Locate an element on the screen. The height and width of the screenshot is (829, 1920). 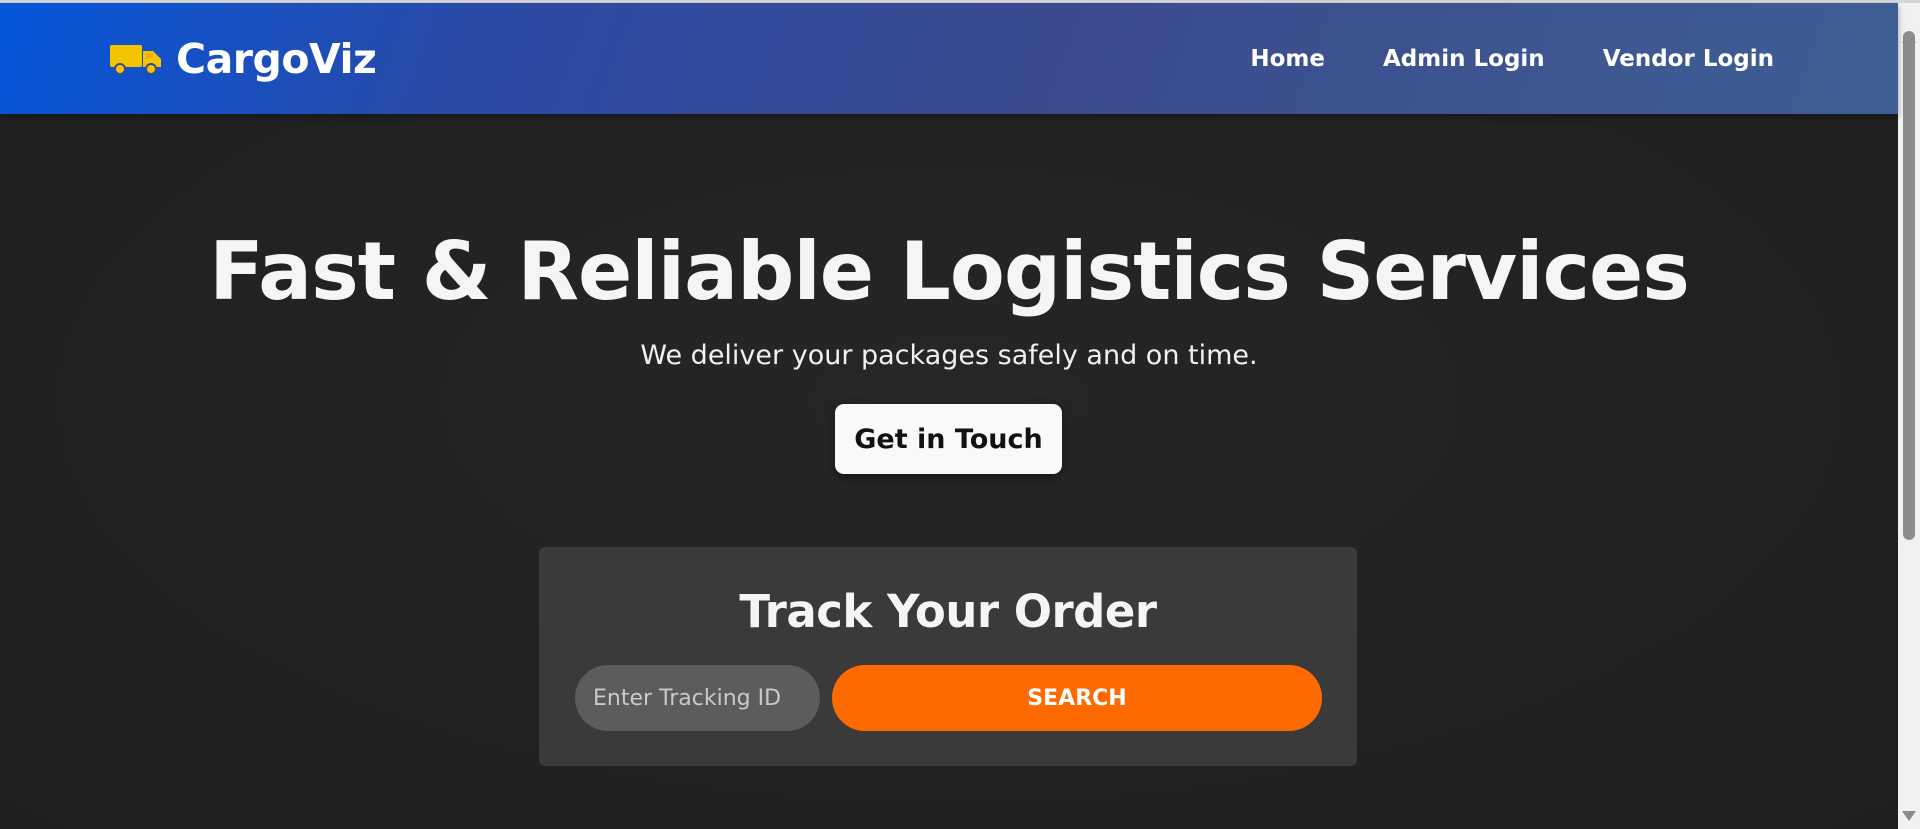
get-in-touch-button: Get in Touch is located at coordinates (948, 439).